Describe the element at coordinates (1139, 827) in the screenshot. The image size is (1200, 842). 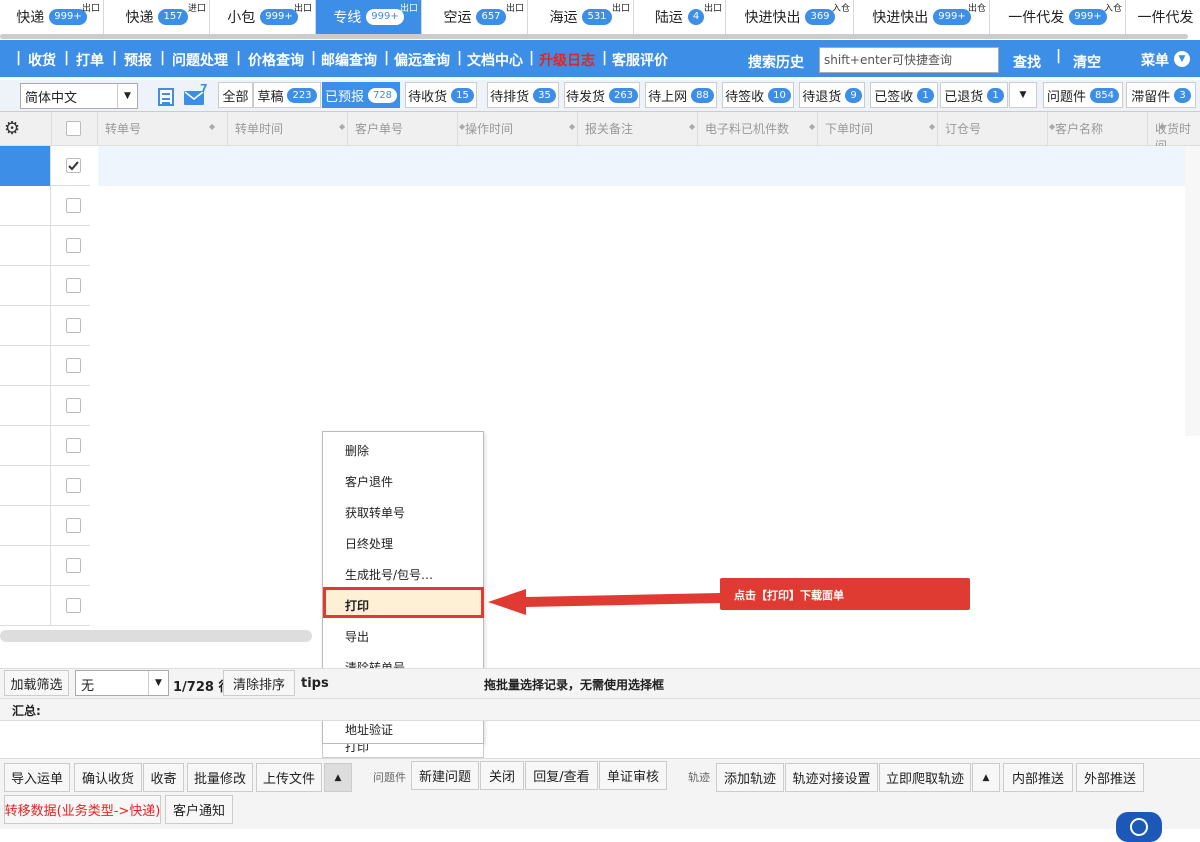
I see `help-icon` at that location.